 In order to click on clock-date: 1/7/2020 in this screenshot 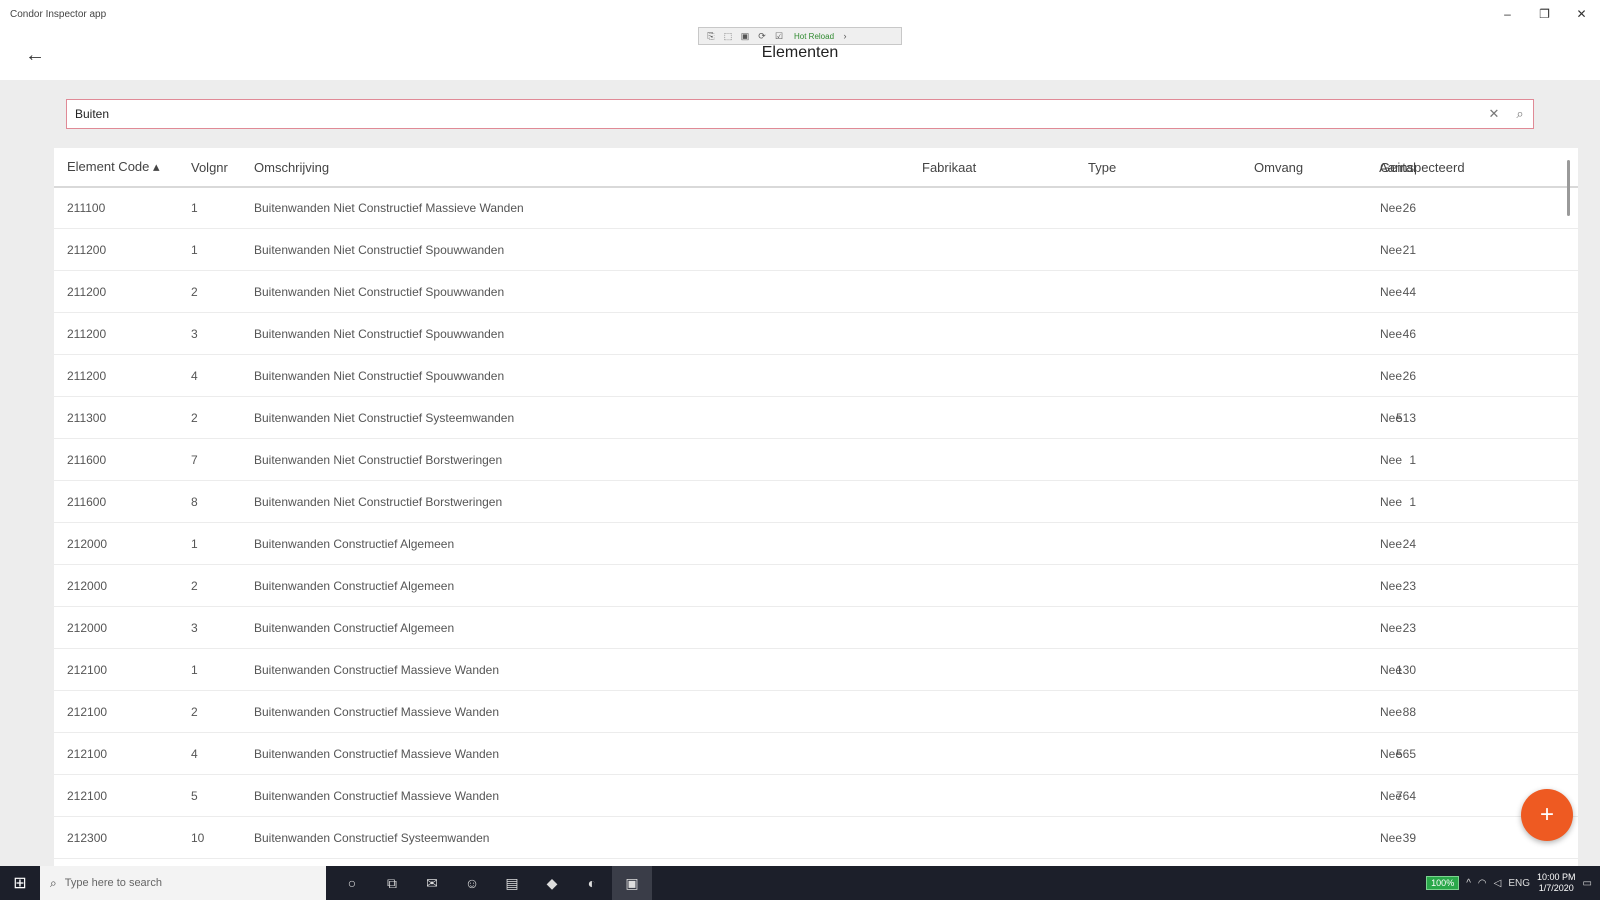, I will do `click(1556, 888)`.